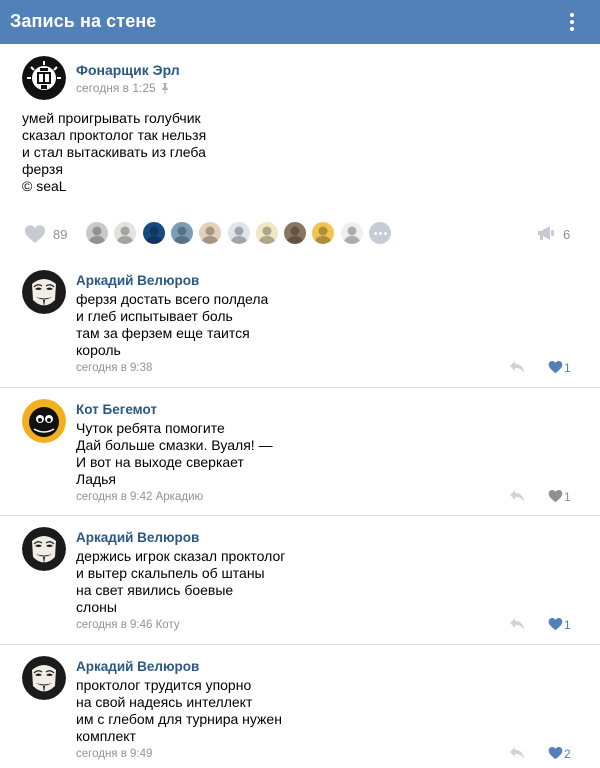 This screenshot has width=600, height=768. Describe the element at coordinates (172, 299) in the screenshot. I see `comment-text-line: ферзя достать всего полдела` at that location.